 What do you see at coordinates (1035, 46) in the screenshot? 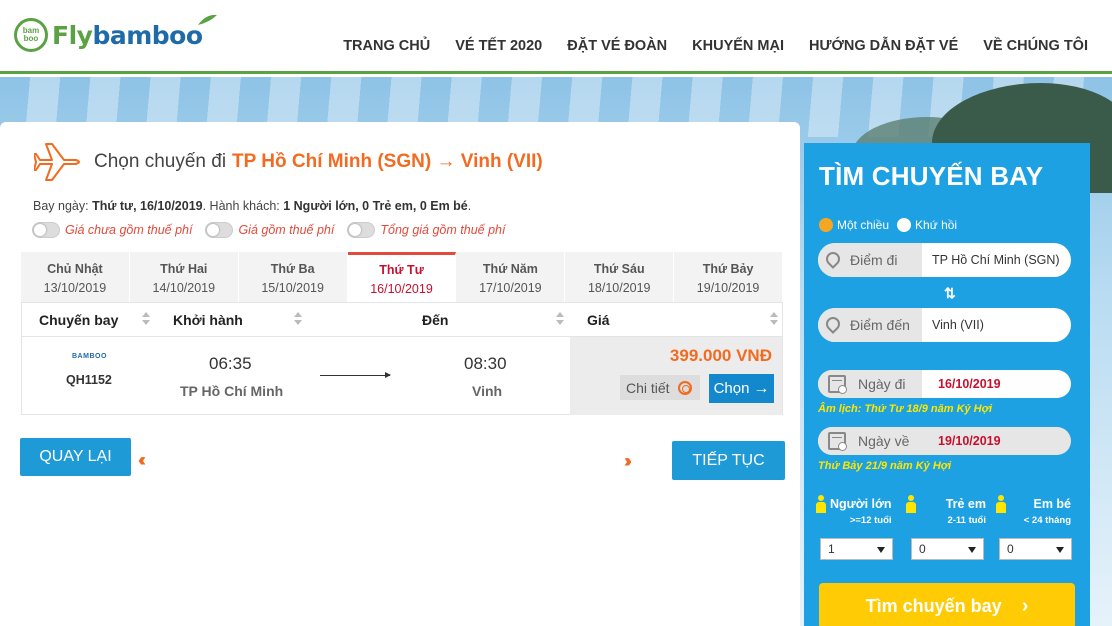
I see `nav-about-us: VỀ CHÚNG TÔI` at bounding box center [1035, 46].